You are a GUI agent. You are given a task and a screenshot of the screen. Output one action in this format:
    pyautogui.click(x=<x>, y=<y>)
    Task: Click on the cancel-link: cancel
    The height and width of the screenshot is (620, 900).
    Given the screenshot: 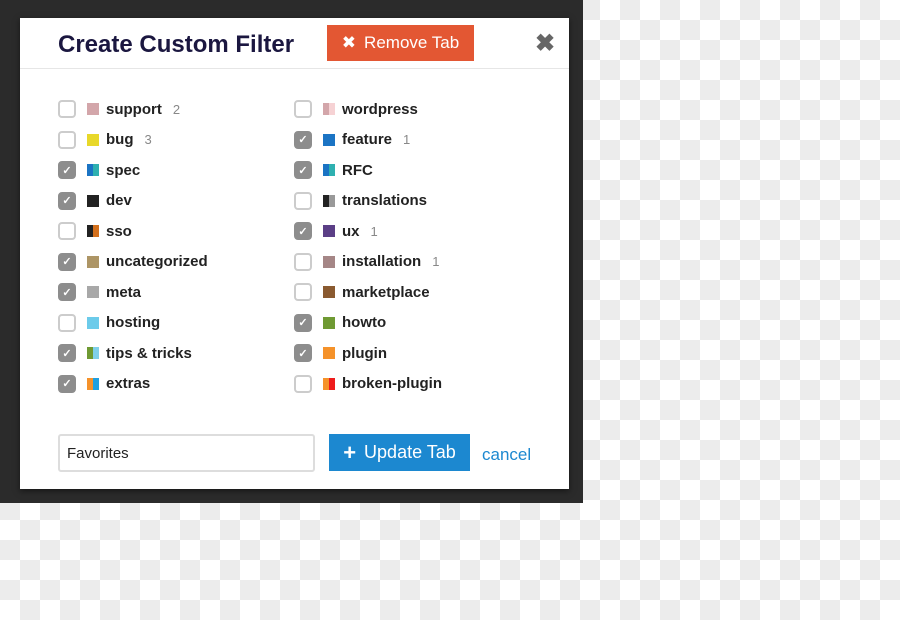 What is the action you would take?
    pyautogui.click(x=506, y=455)
    